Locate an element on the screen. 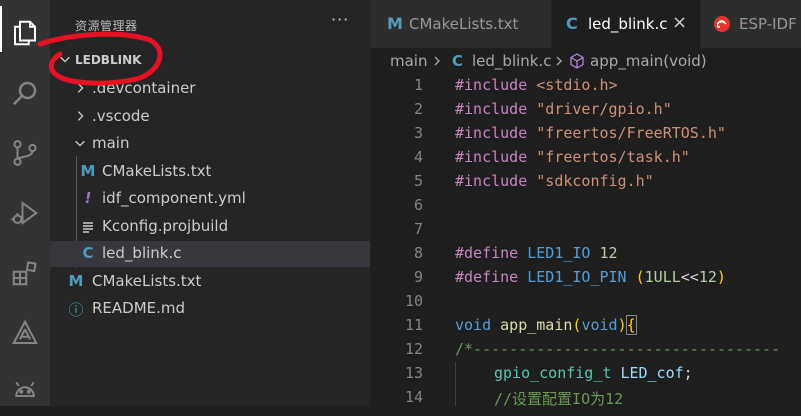 The image size is (801, 416). more-actions-button: ··· is located at coordinates (340, 19).